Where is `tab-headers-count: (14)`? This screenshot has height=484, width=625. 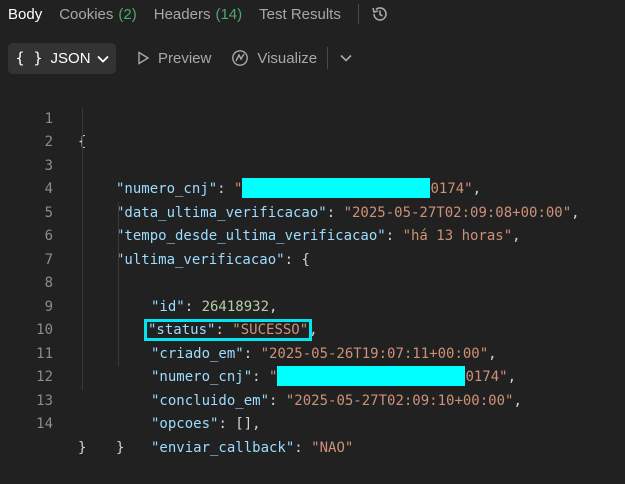
tab-headers-count: (14) is located at coordinates (229, 14).